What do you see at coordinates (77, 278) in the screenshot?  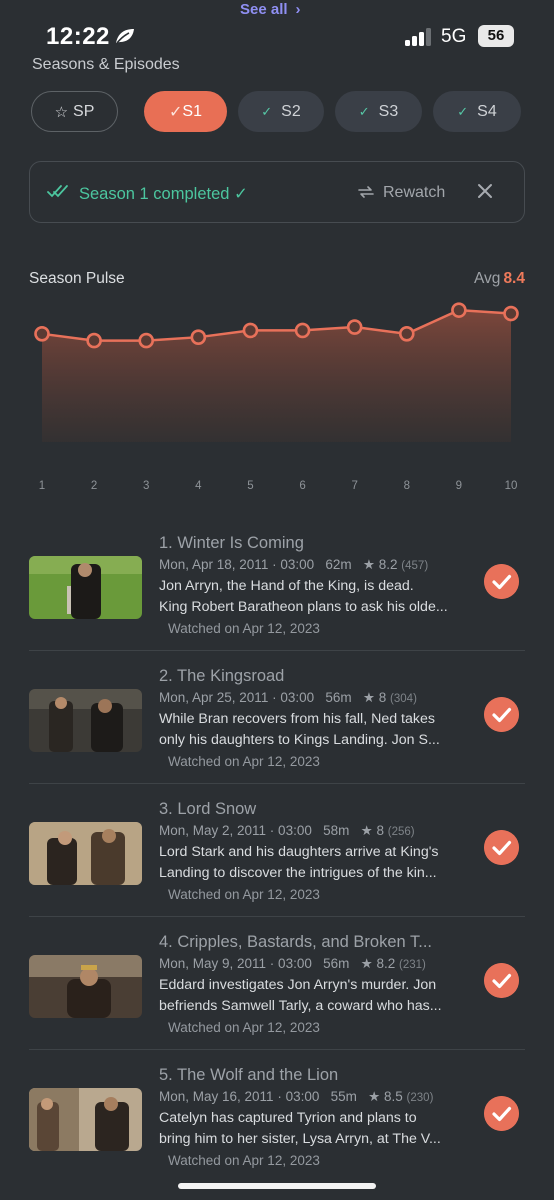 I see `season-pulse-title: Season Pulse` at bounding box center [77, 278].